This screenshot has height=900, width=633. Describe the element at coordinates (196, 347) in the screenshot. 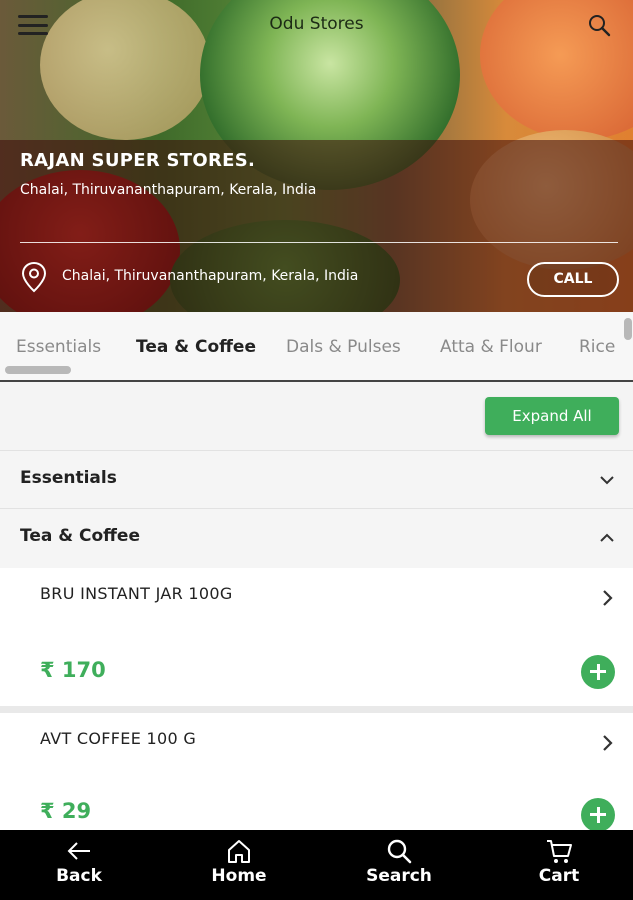

I see `tab-tea-coffee: Tea & Coffee` at that location.